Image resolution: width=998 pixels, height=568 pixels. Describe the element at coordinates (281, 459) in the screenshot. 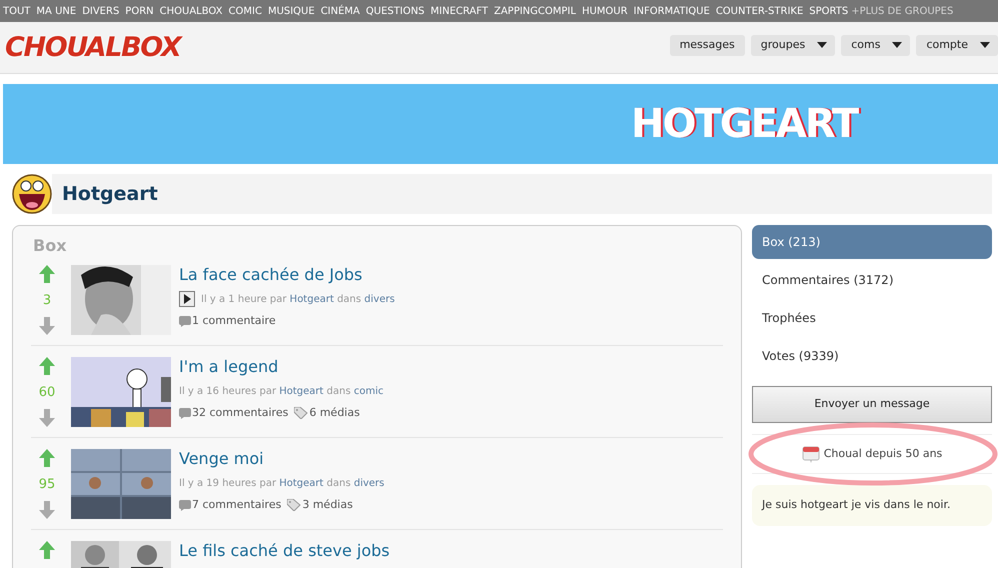

I see `post-title: Venge moi` at that location.